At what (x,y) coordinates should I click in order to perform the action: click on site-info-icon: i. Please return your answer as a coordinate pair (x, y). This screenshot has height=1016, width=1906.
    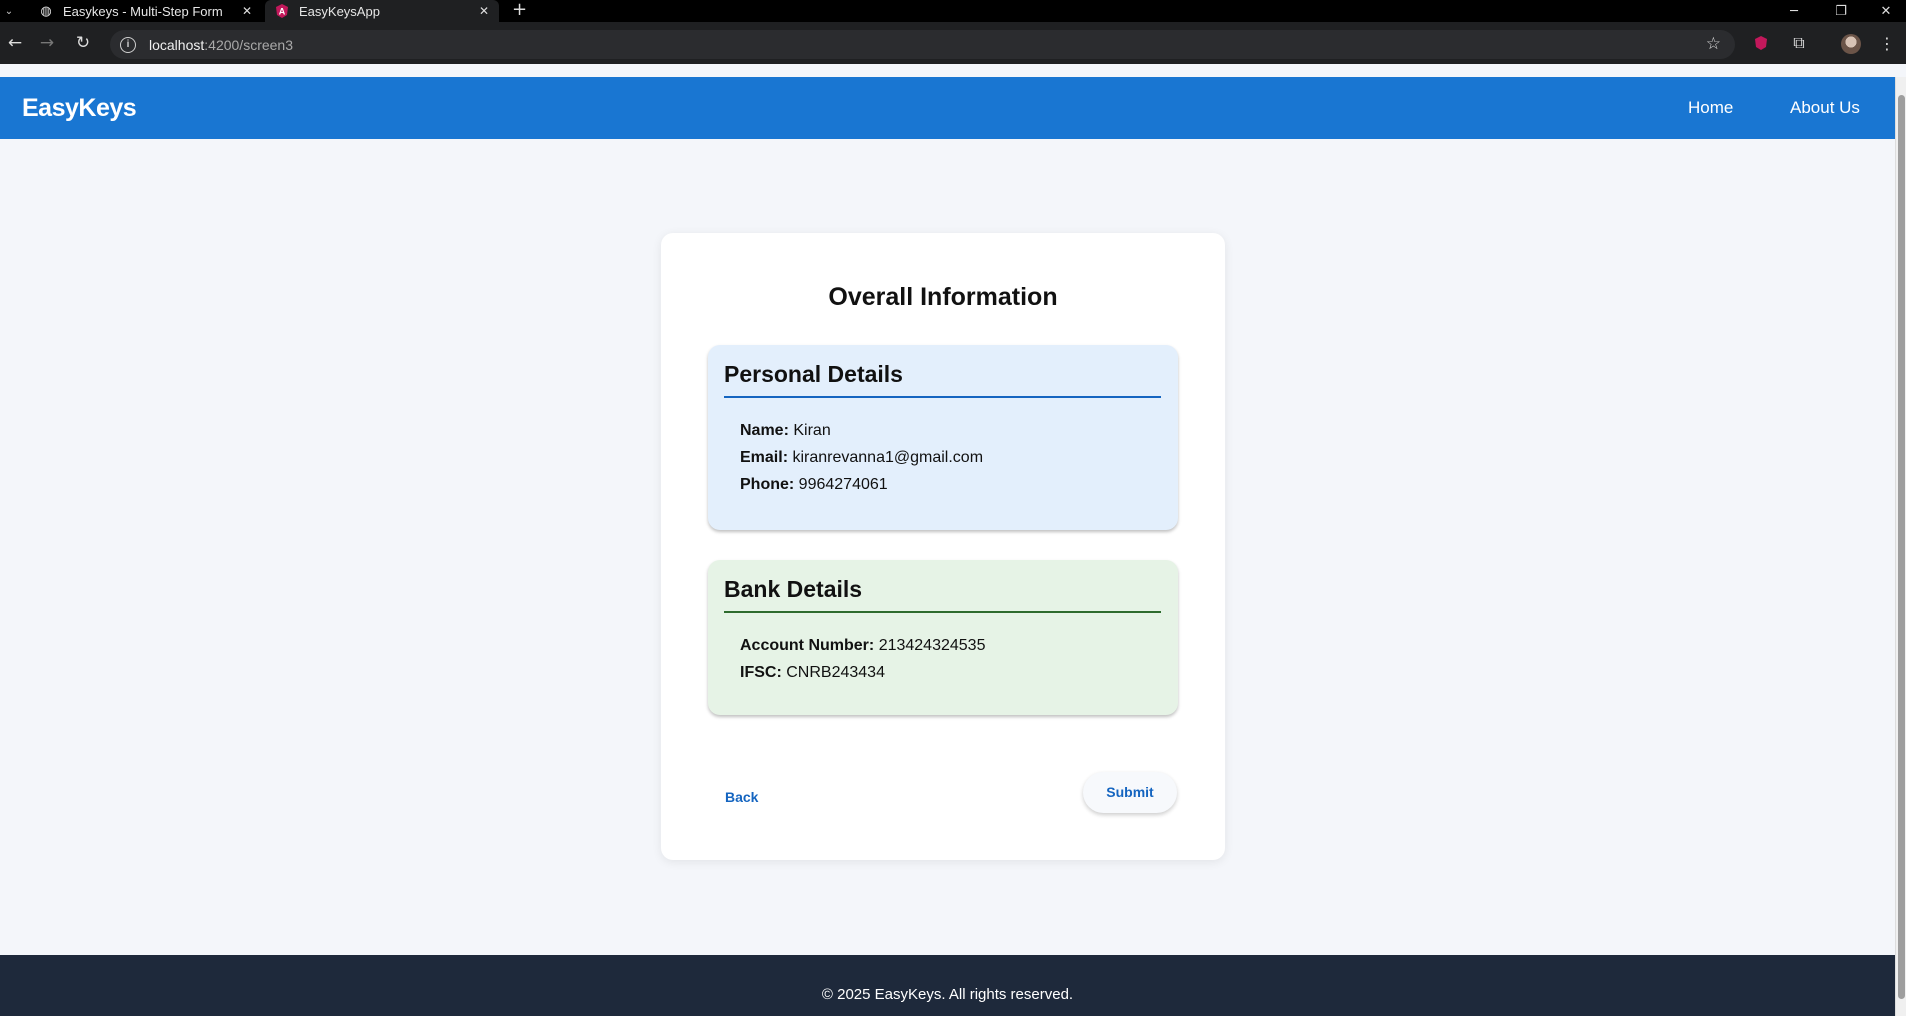
    Looking at the image, I should click on (128, 44).